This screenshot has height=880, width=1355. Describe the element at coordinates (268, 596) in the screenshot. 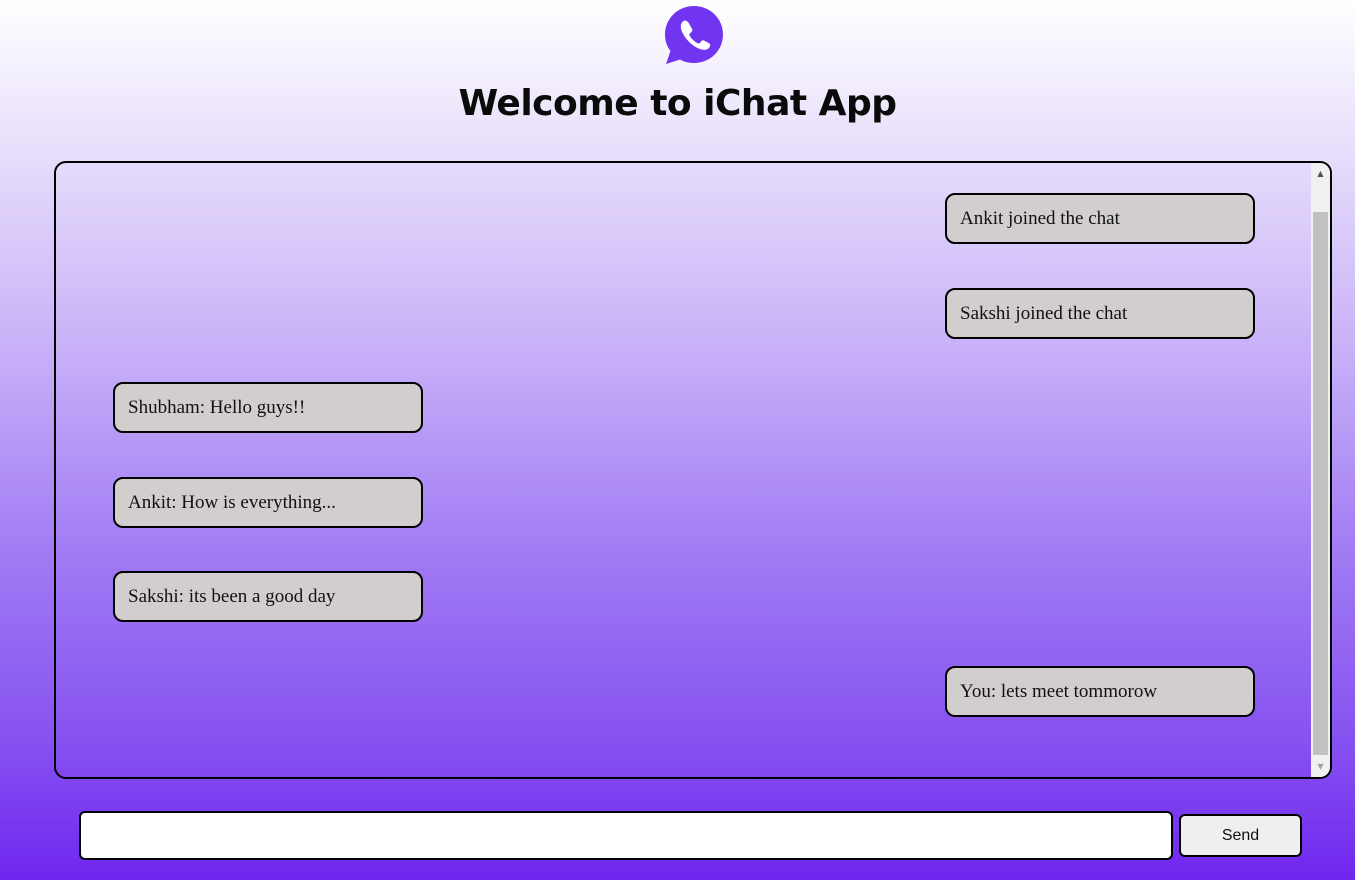

I see `message-bubble: Sakshi: its been a good day` at that location.